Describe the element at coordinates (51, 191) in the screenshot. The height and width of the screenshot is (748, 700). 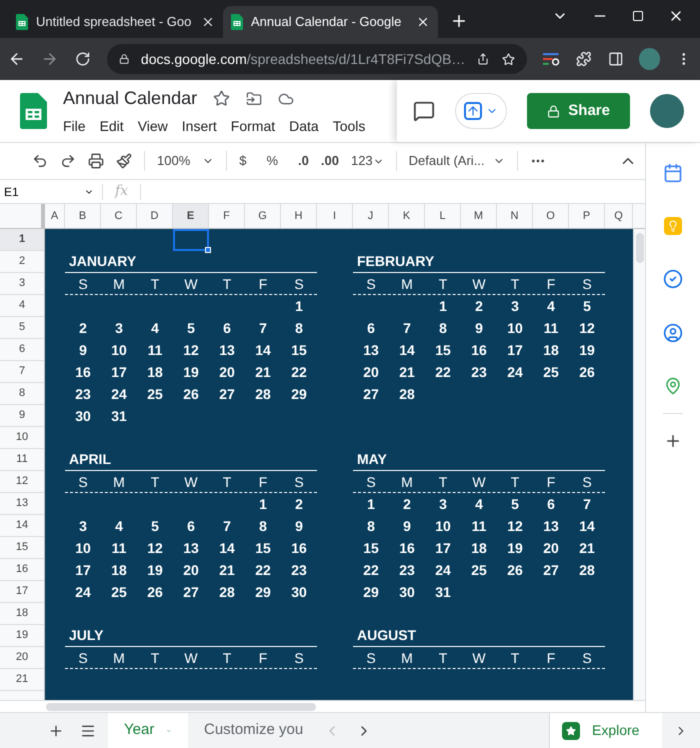
I see `name-box: E1` at that location.